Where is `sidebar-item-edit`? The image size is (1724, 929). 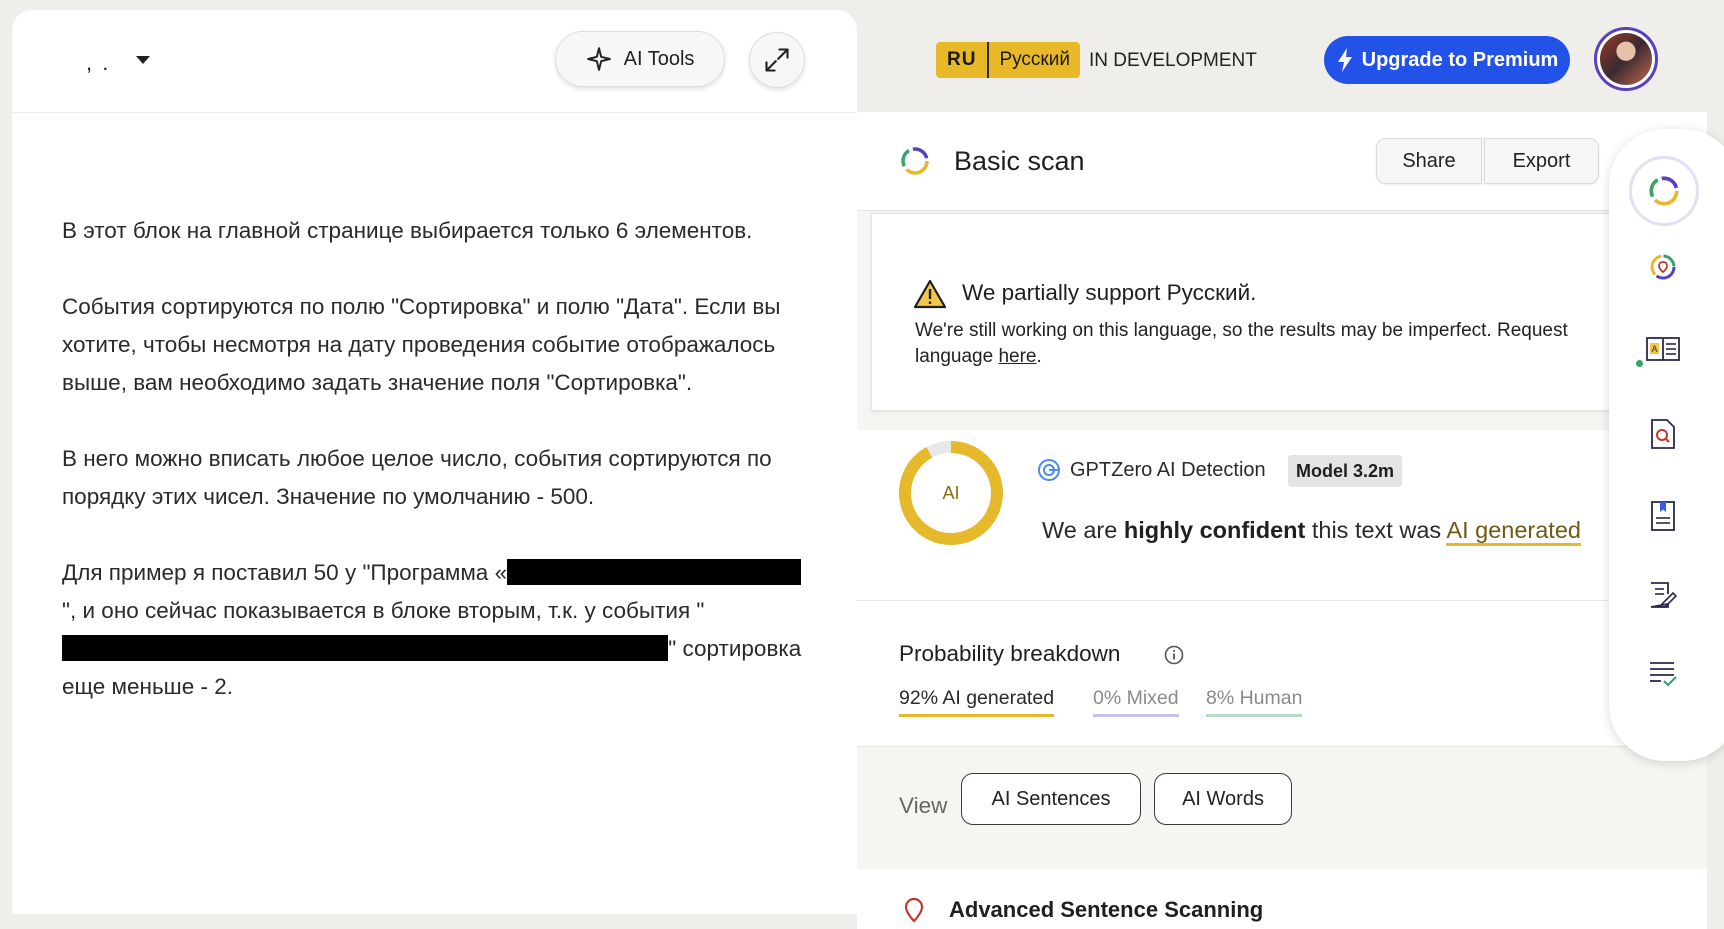
sidebar-item-edit is located at coordinates (1663, 595).